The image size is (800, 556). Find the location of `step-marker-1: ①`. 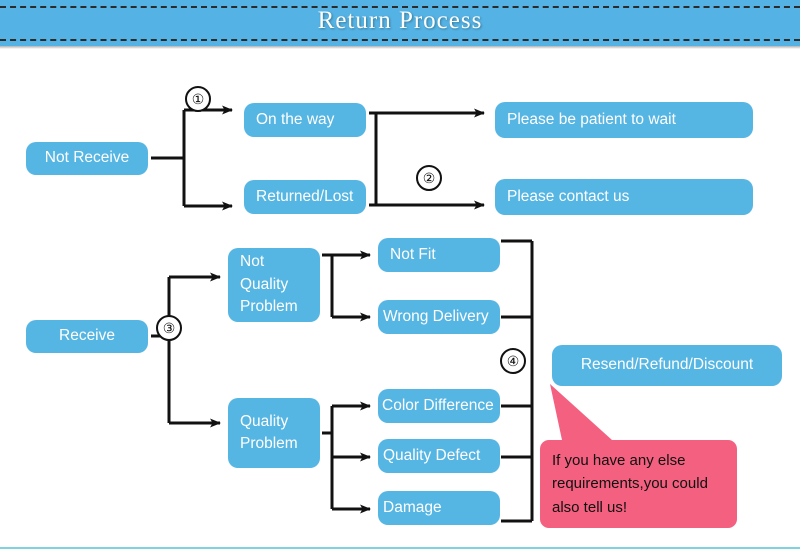

step-marker-1: ① is located at coordinates (198, 99).